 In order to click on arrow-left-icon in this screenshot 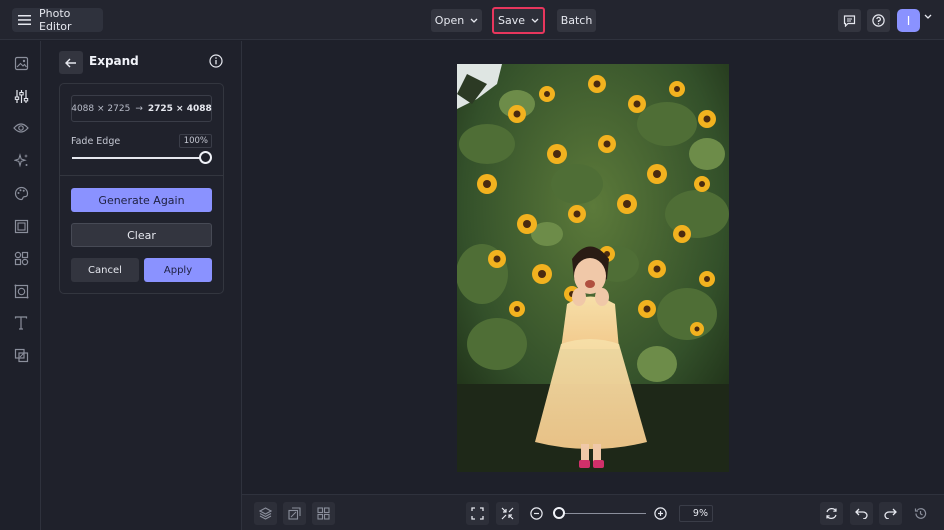, I will do `click(71, 63)`.